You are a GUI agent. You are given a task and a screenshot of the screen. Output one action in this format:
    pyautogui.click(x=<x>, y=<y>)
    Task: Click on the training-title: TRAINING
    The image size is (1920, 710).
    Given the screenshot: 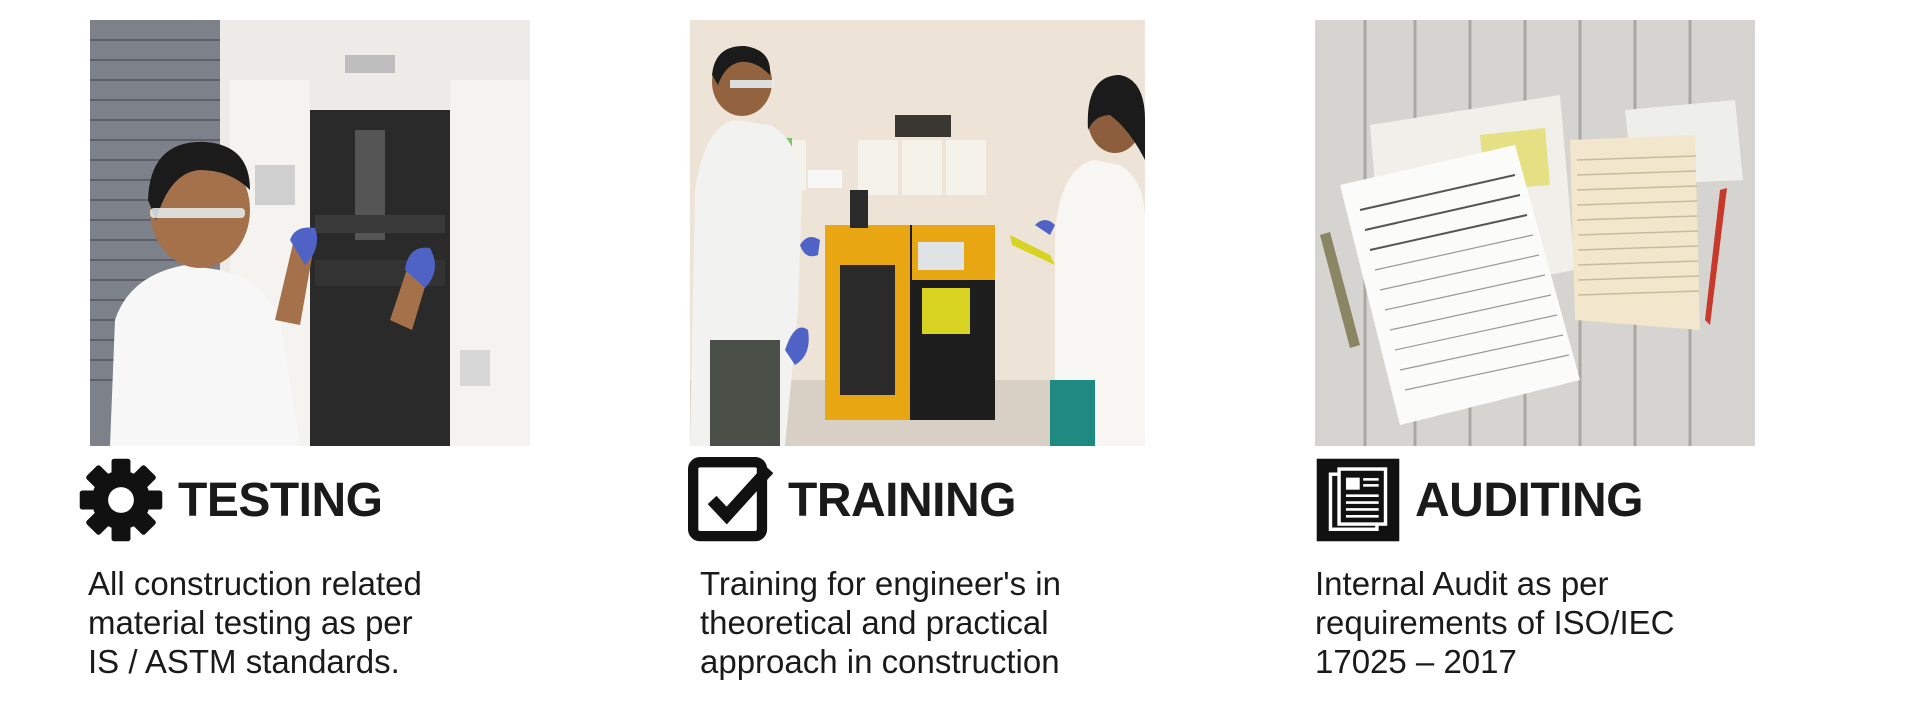 What is the action you would take?
    pyautogui.click(x=902, y=500)
    